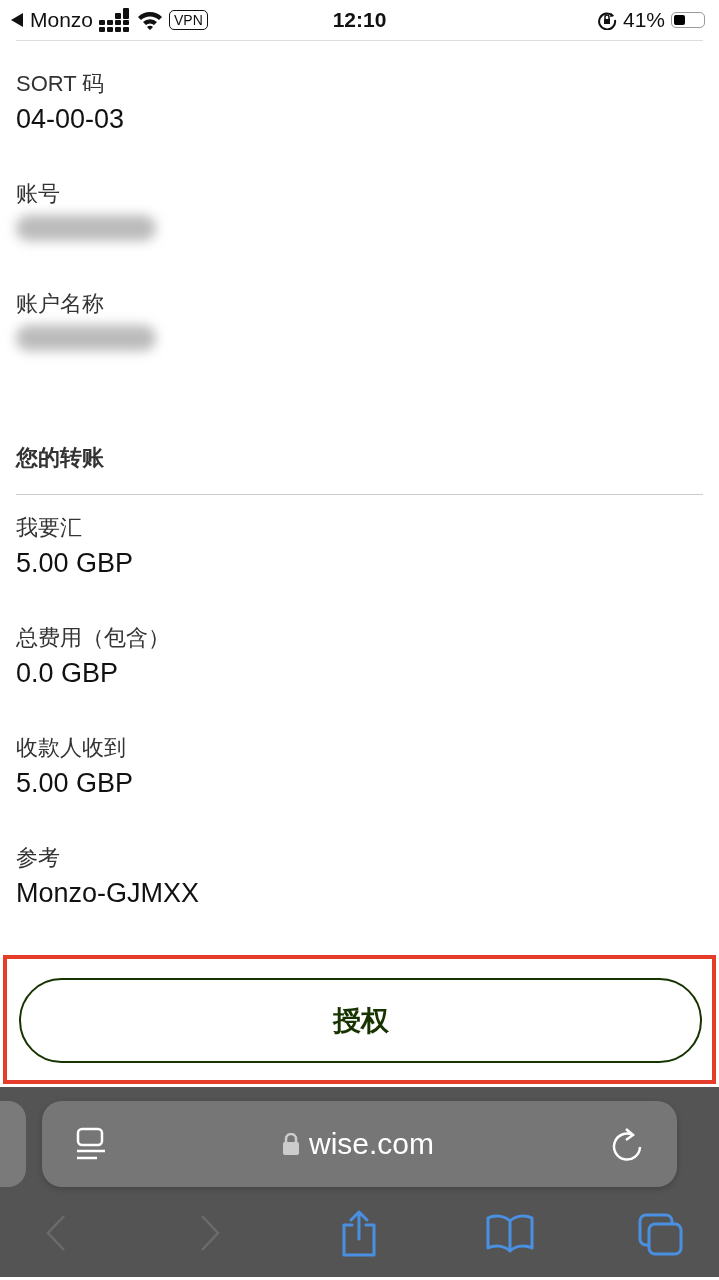 Image resolution: width=719 pixels, height=1280 pixels. Describe the element at coordinates (643, 20) in the screenshot. I see `battery-percent: 41%` at that location.